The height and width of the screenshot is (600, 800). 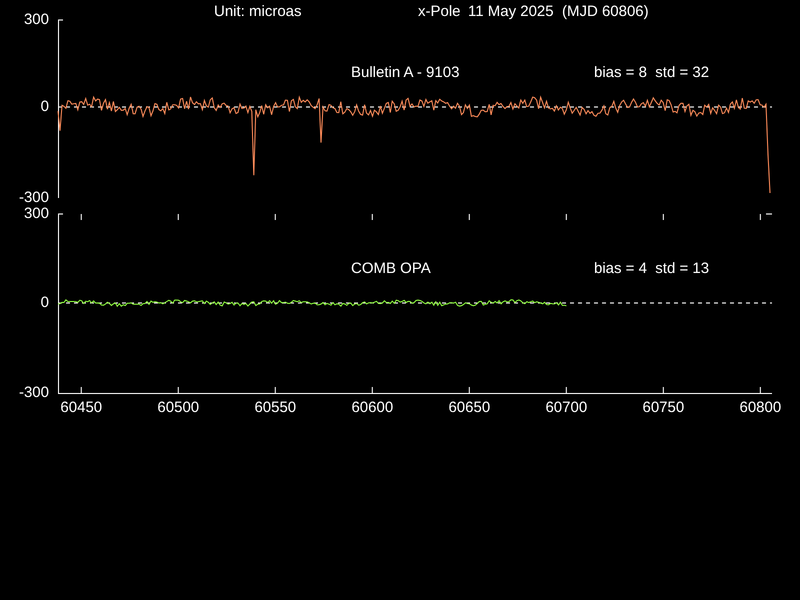 I want to click on x-tick-label: 60600, so click(x=372, y=407).